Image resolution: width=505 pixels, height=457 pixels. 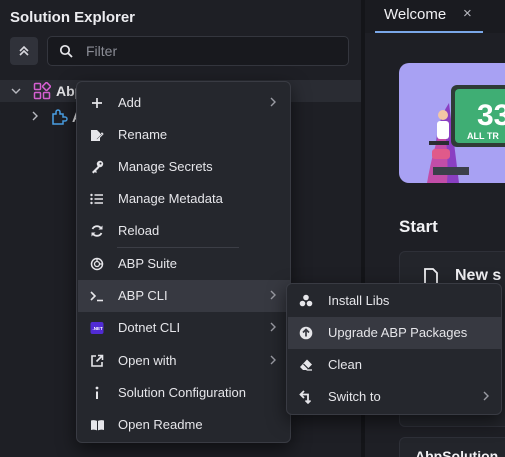 What do you see at coordinates (130, 102) in the screenshot?
I see `menu-item-label: Add` at bounding box center [130, 102].